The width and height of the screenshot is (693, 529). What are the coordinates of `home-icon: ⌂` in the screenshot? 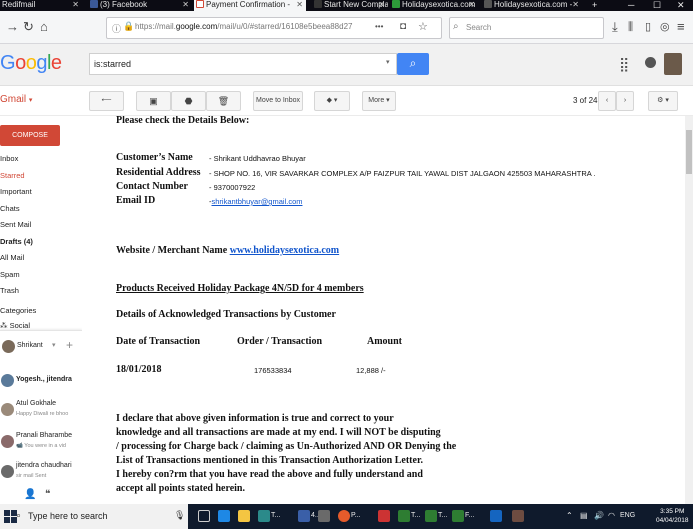 It's located at (44, 27).